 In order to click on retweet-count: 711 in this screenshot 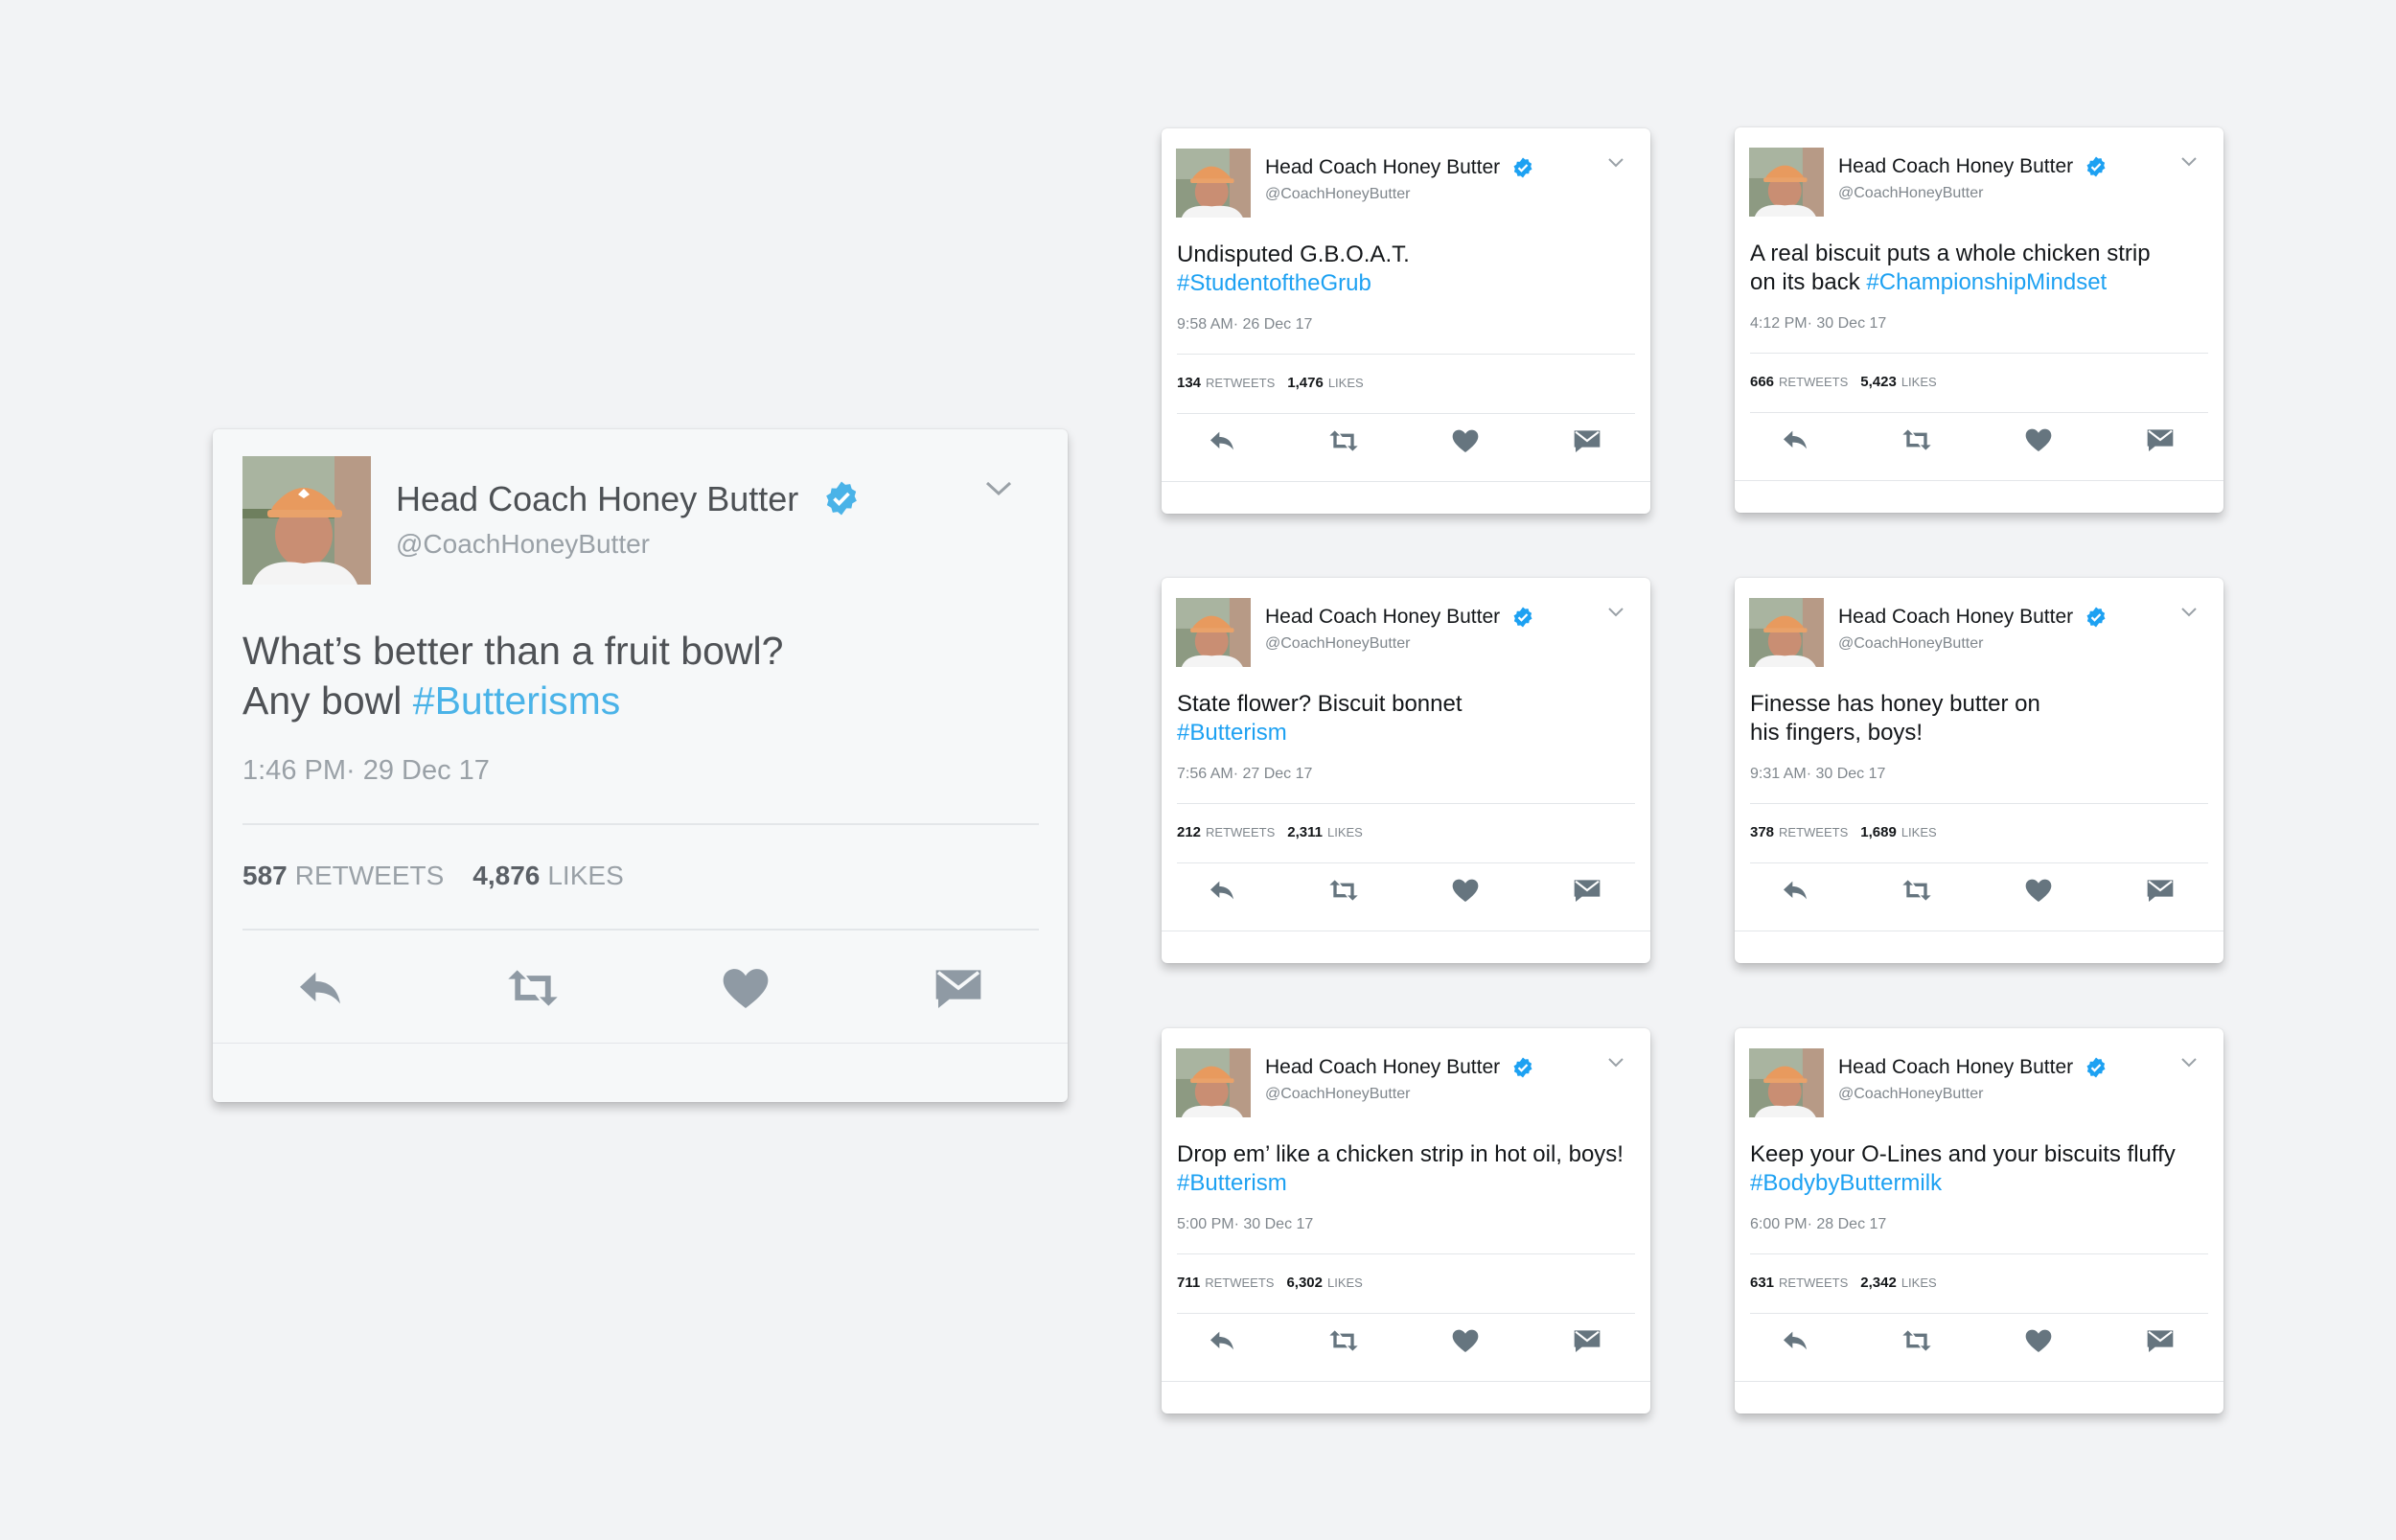, I will do `click(1188, 1283)`.